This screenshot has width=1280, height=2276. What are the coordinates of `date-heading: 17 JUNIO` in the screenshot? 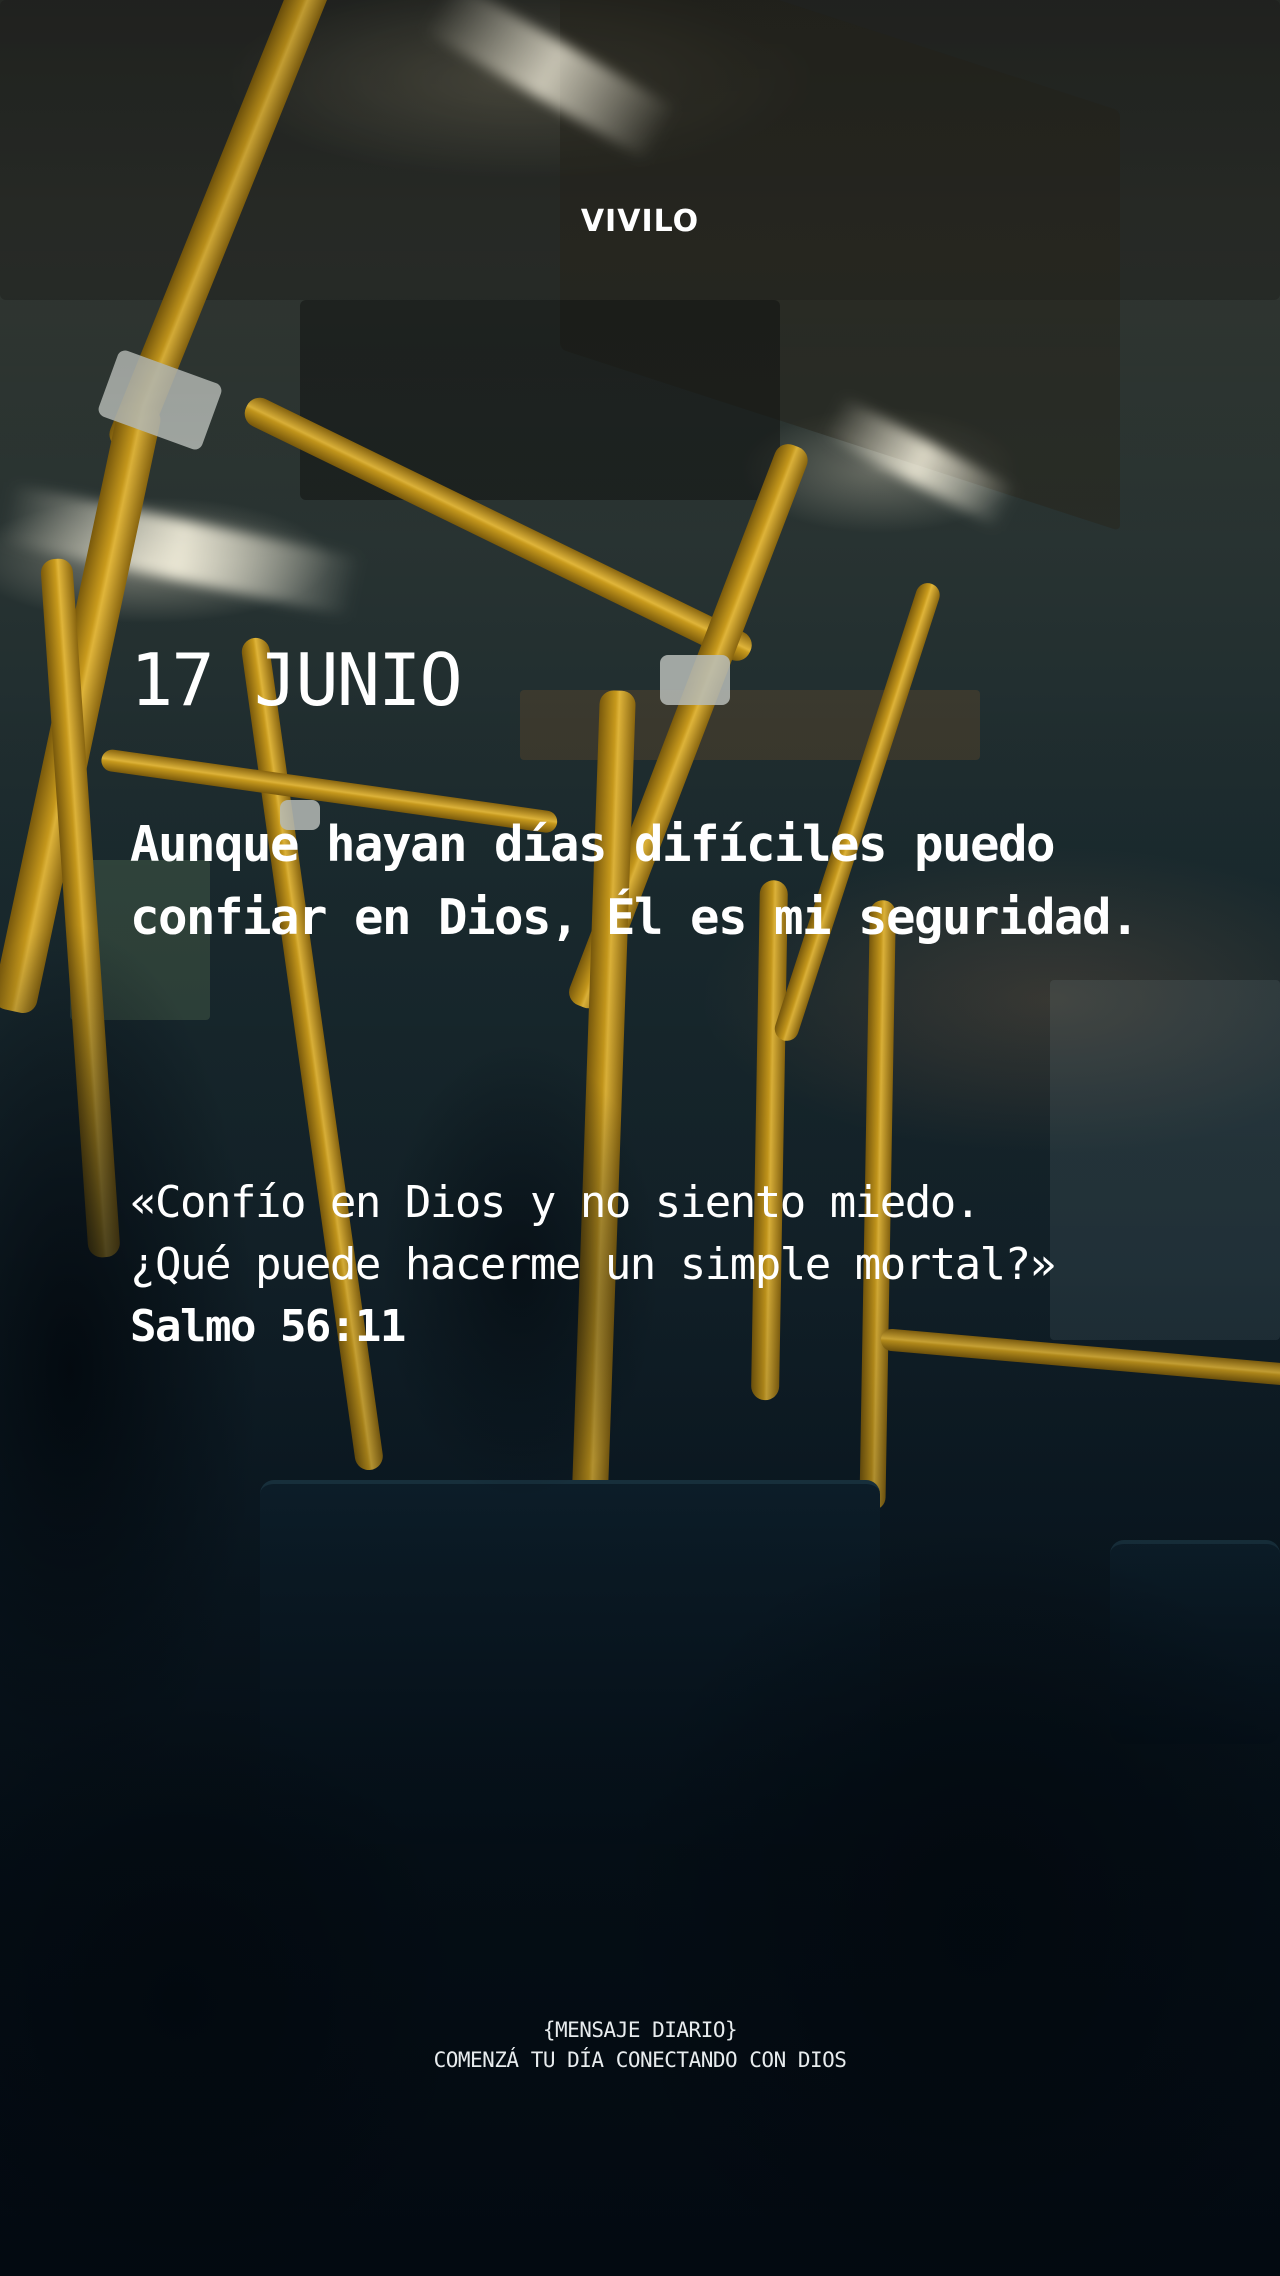 It's located at (296, 680).